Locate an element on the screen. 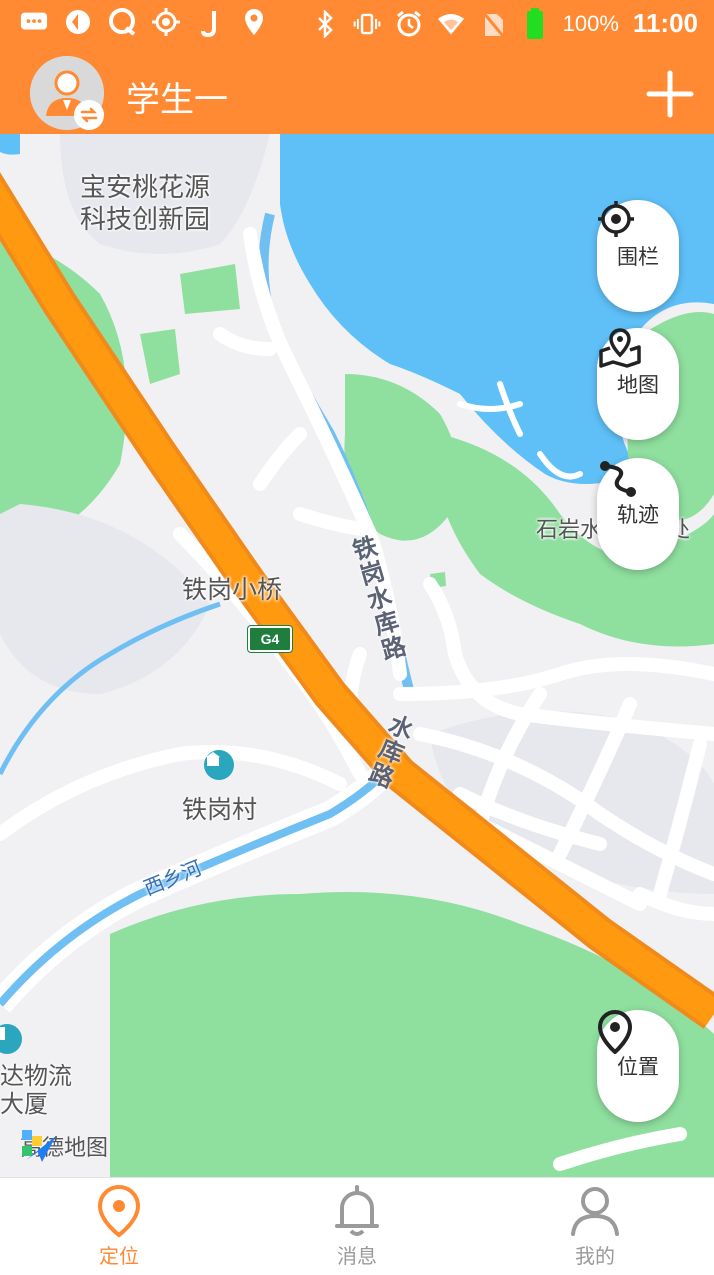 The width and height of the screenshot is (714, 1275). status-right-icons: 100% 11:00 is located at coordinates (504, 23).